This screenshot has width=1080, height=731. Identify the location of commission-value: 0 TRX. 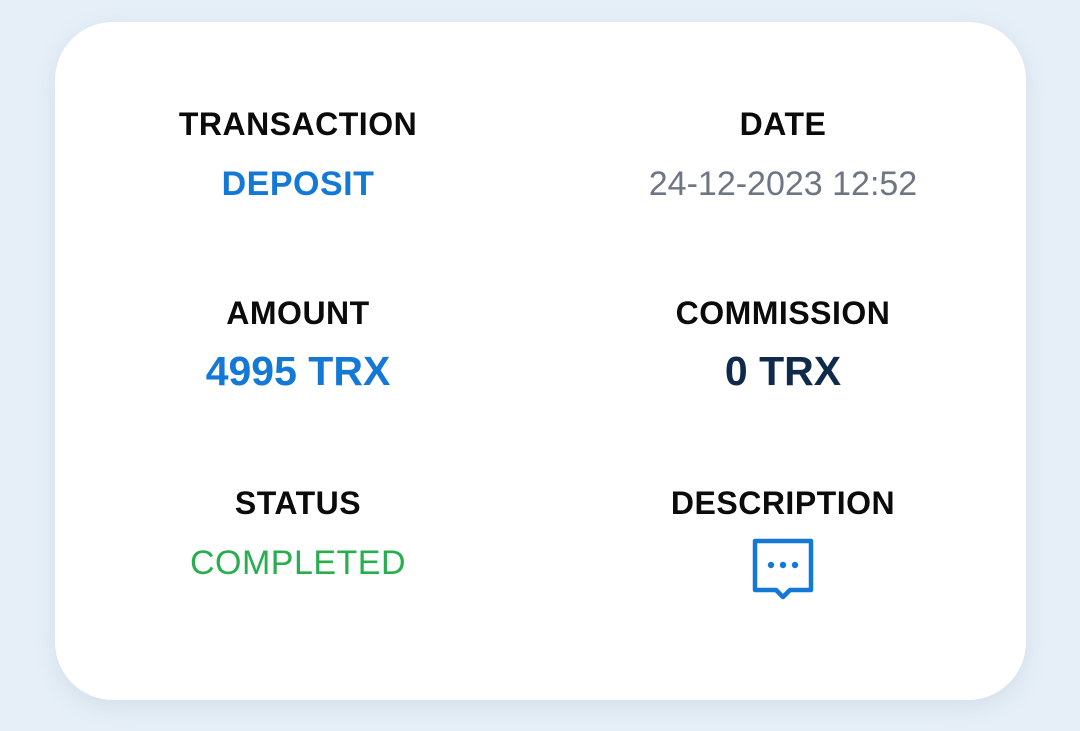
(783, 371).